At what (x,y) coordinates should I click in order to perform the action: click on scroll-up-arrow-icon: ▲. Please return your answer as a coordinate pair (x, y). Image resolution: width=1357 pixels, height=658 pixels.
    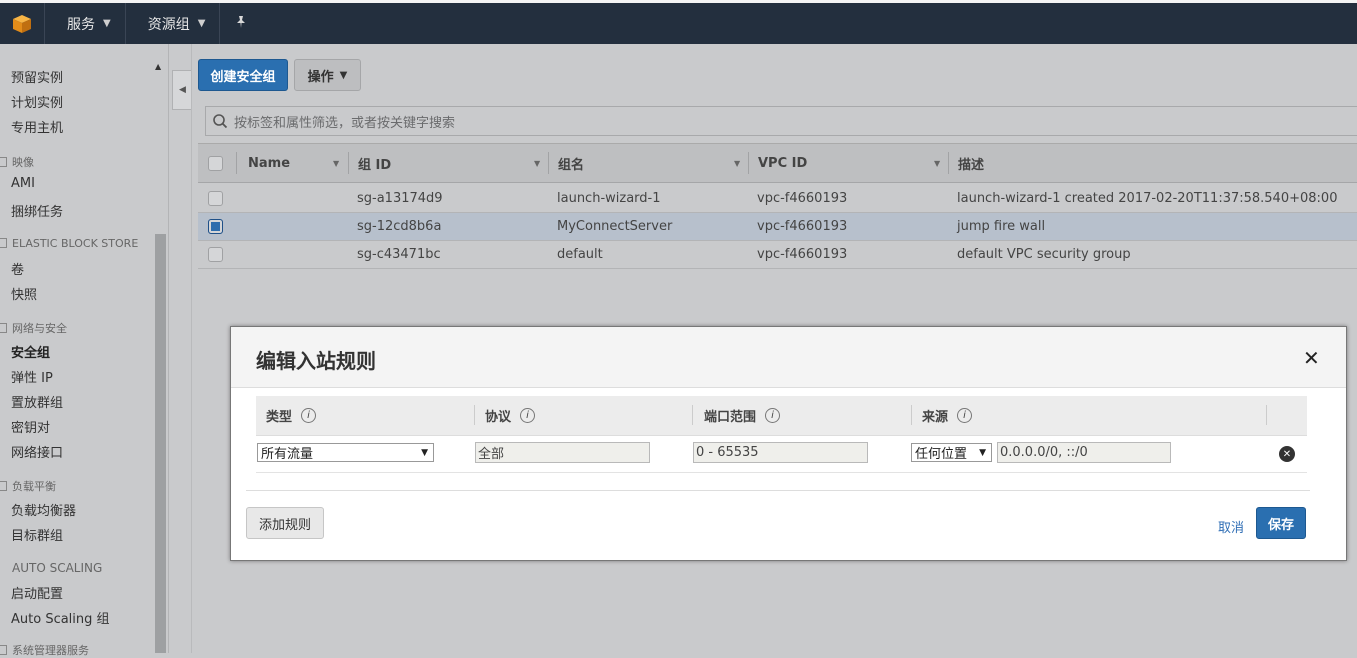
    Looking at the image, I should click on (158, 66).